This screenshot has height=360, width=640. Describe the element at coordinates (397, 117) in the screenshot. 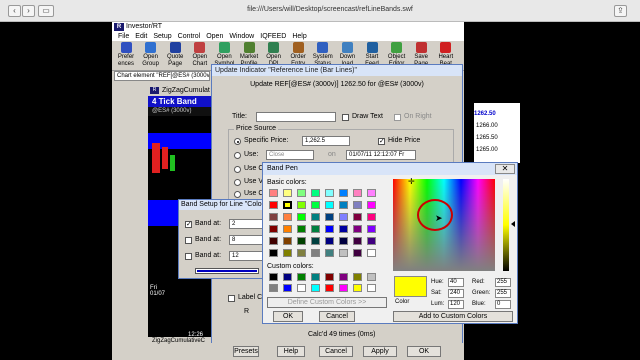

I see `on-right-checkbox` at that location.